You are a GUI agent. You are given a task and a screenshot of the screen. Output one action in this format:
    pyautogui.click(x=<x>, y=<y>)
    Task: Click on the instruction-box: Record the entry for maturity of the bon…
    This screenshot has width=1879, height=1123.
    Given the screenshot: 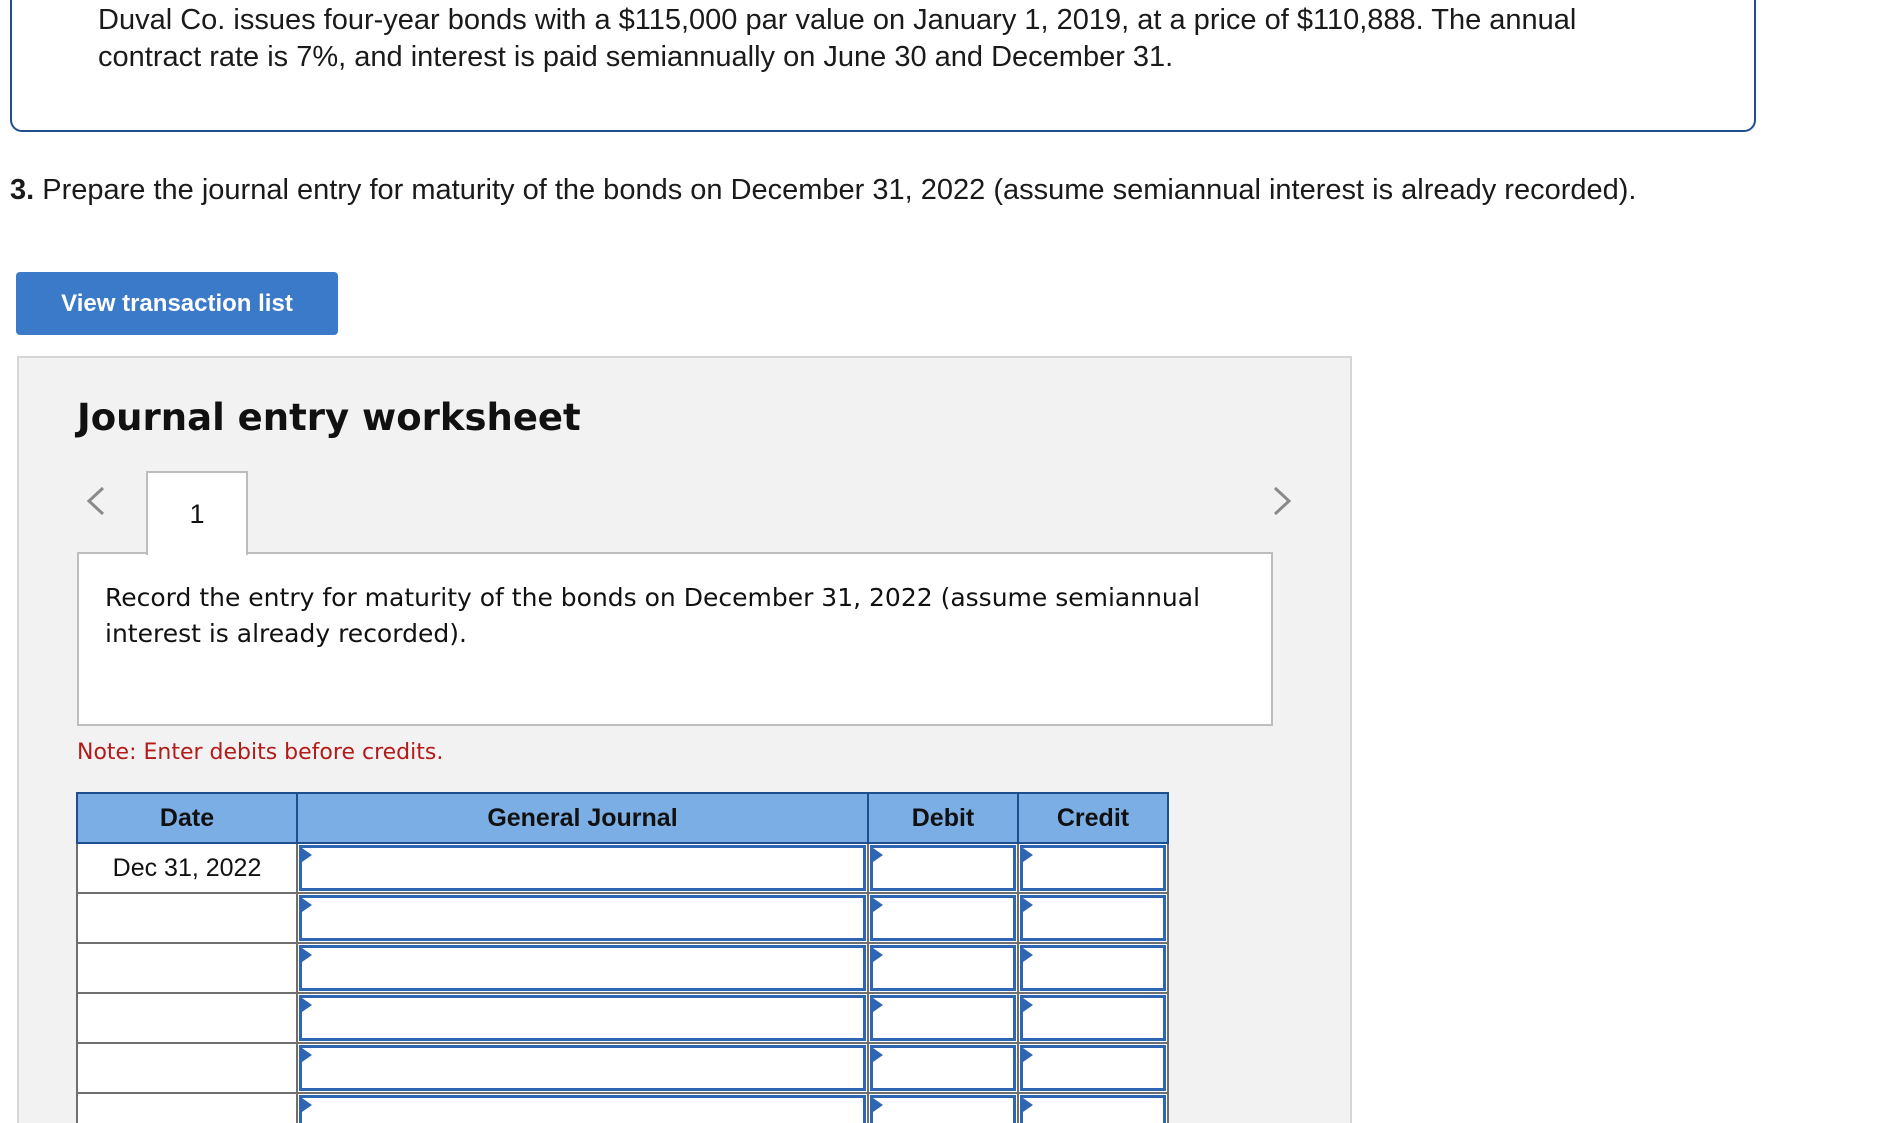 What is the action you would take?
    pyautogui.click(x=675, y=639)
    